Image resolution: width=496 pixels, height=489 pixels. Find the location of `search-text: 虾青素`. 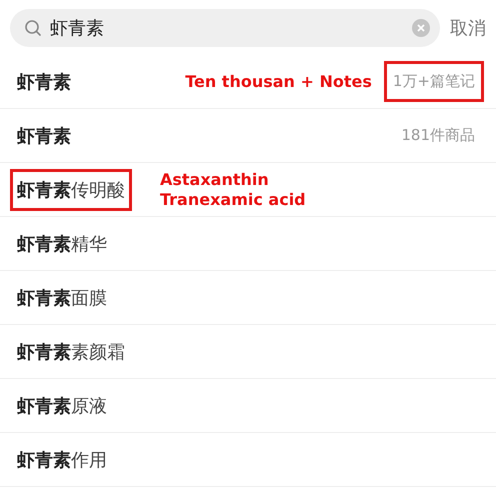

search-text: 虾青素 is located at coordinates (77, 28).